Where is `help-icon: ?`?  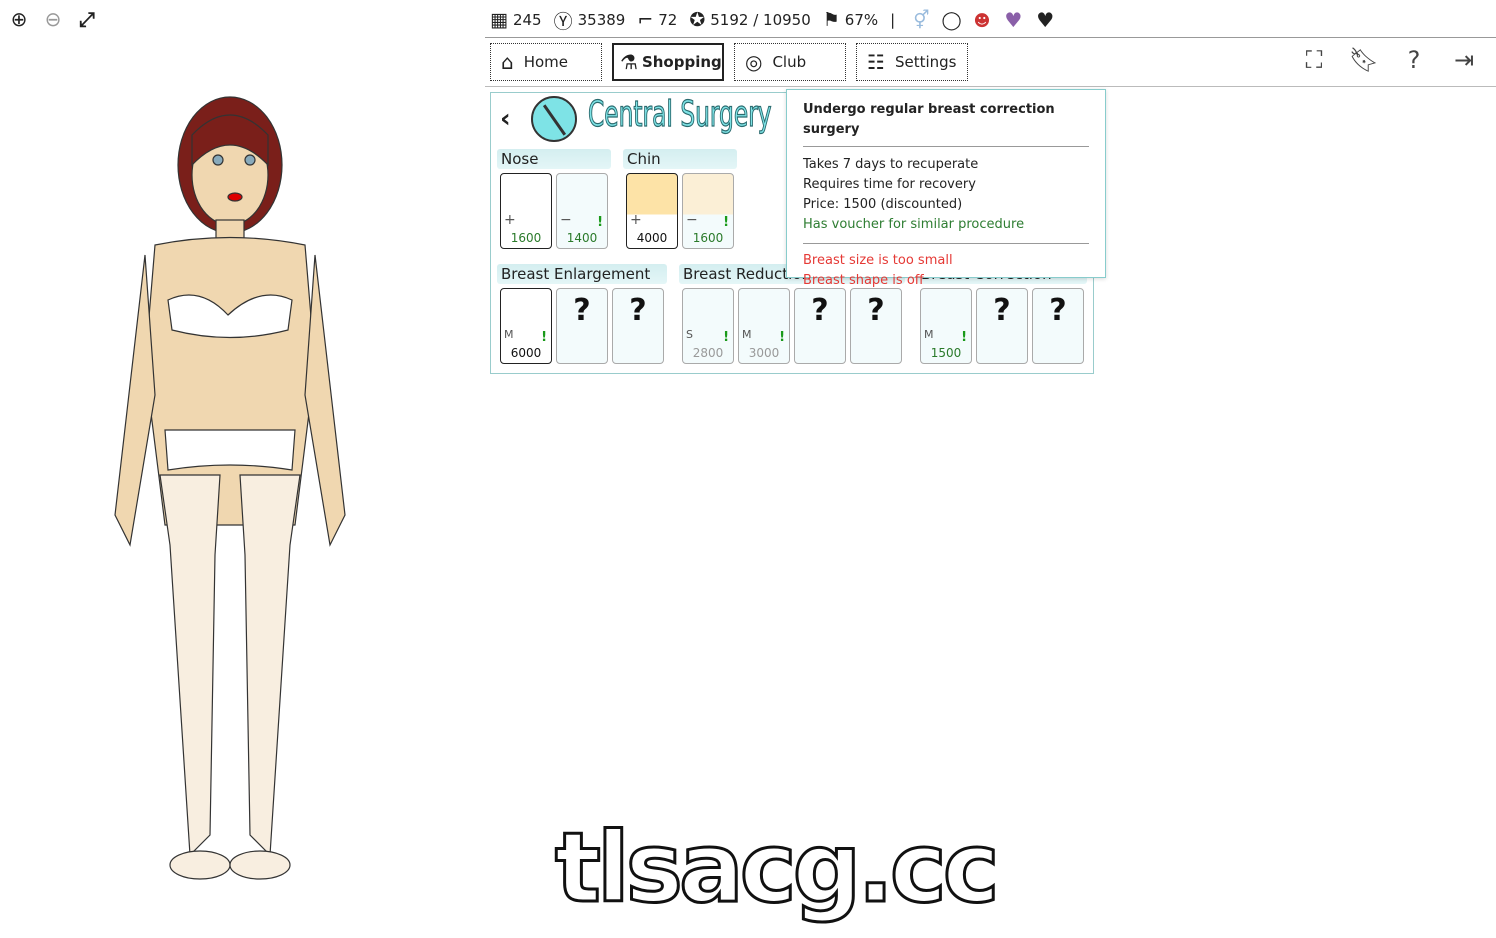 help-icon: ? is located at coordinates (1414, 60).